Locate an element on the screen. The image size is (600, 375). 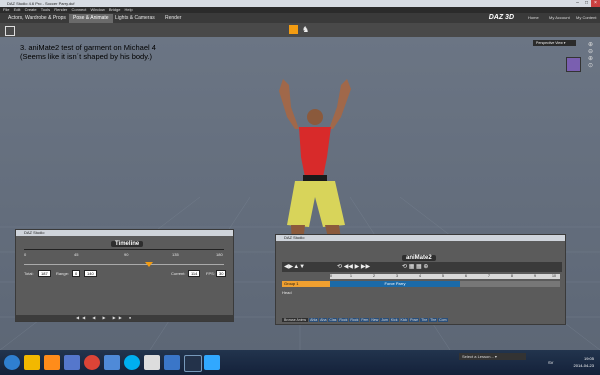
menu-item-bridge: Bridge is located at coordinates (115, 9).